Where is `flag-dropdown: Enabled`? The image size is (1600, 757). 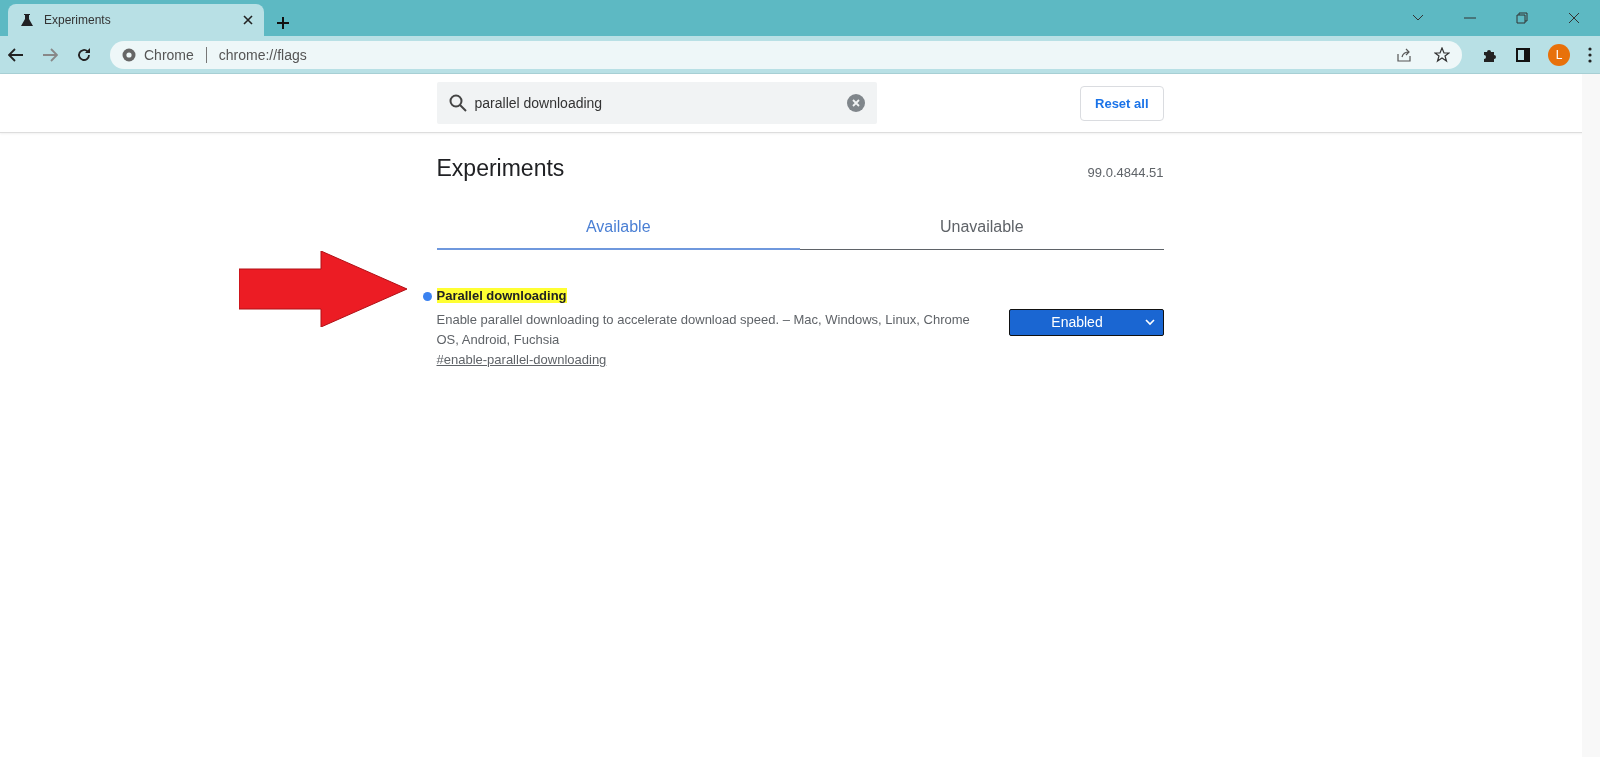
flag-dropdown: Enabled is located at coordinates (1086, 322).